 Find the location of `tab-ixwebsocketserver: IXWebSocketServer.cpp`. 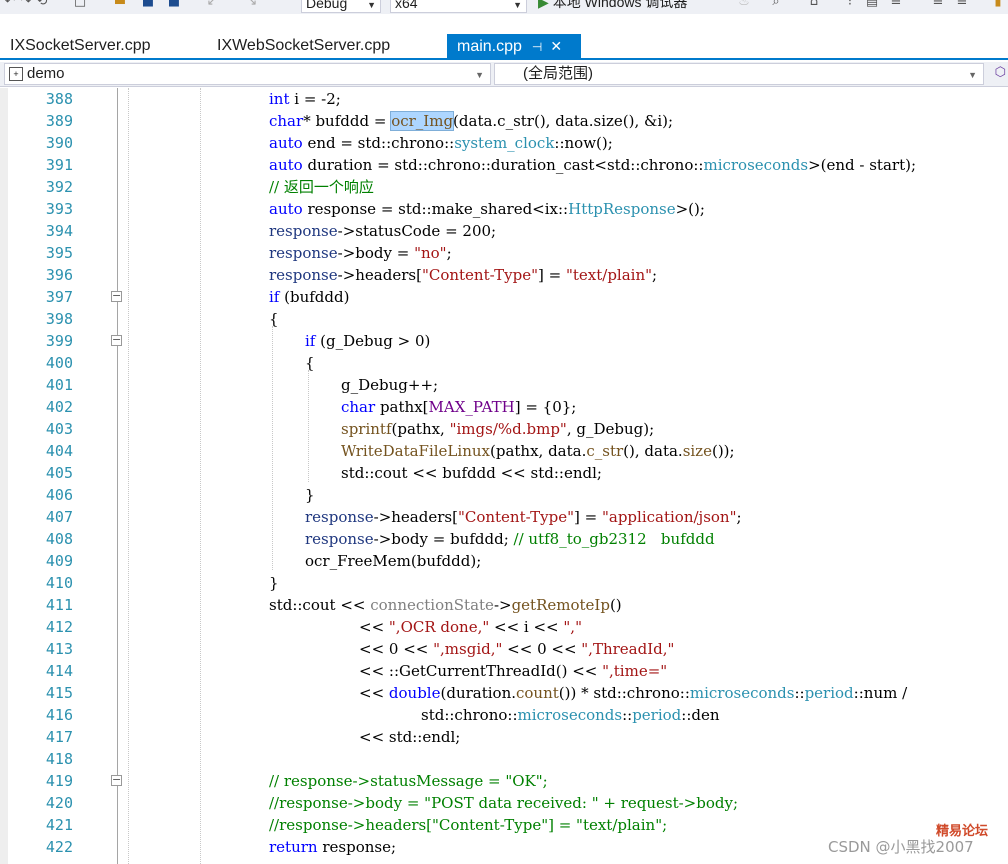

tab-ixwebsocketserver: IXWebSocketServer.cpp is located at coordinates (303, 46).